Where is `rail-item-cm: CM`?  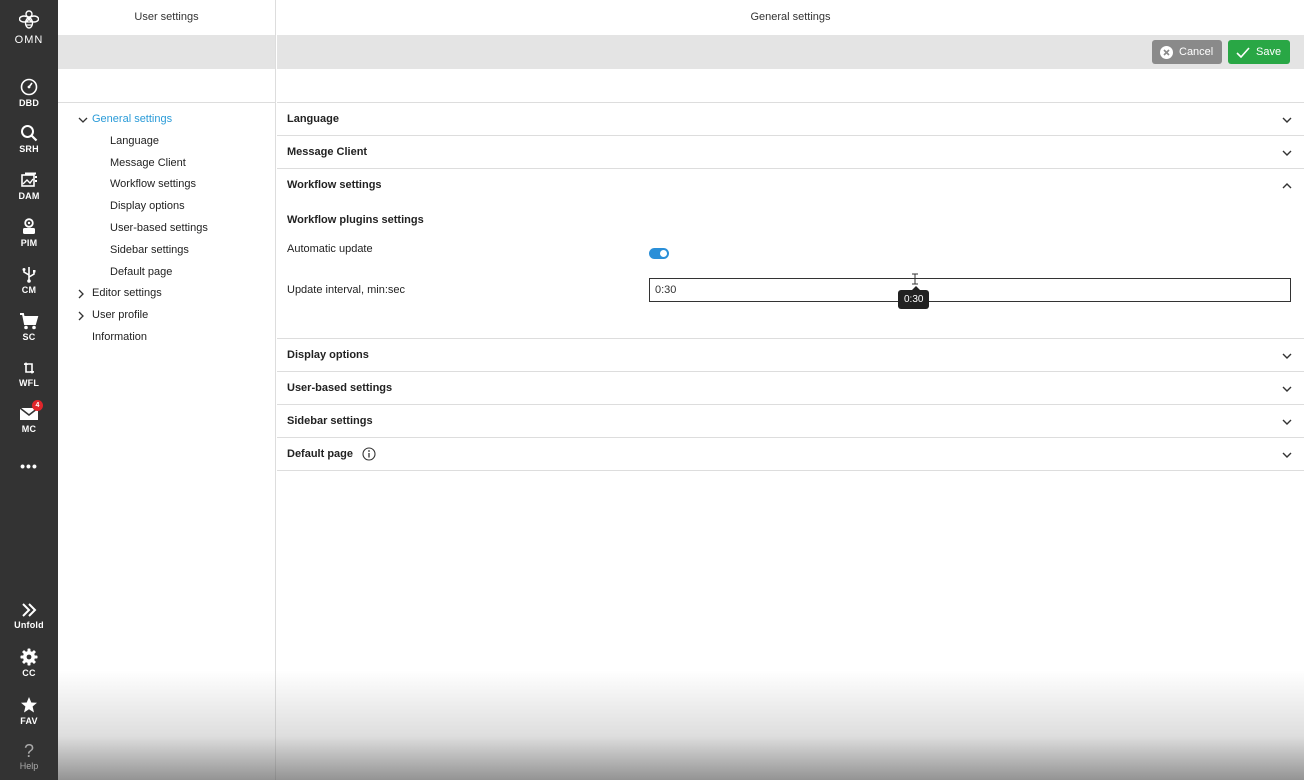 rail-item-cm: CM is located at coordinates (29, 280).